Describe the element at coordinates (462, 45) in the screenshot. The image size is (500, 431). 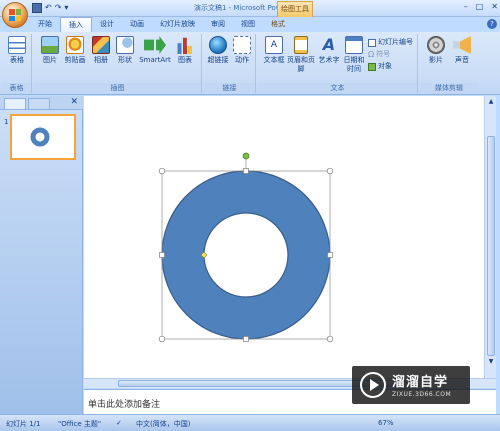
I see `speaker-icon` at that location.